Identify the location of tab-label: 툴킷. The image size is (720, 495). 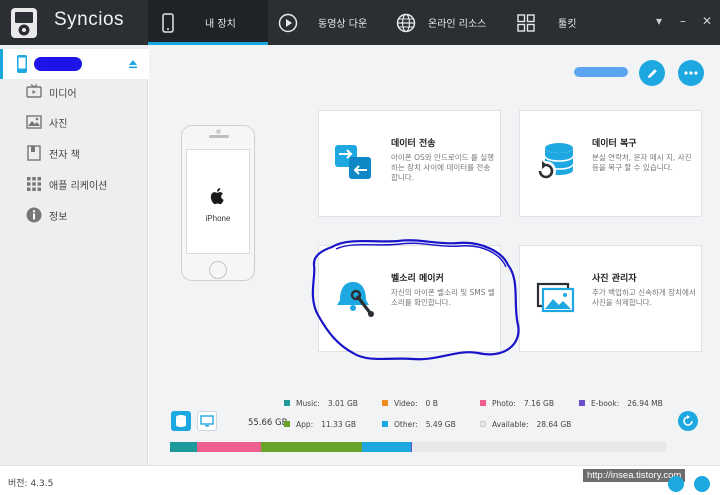
(567, 24).